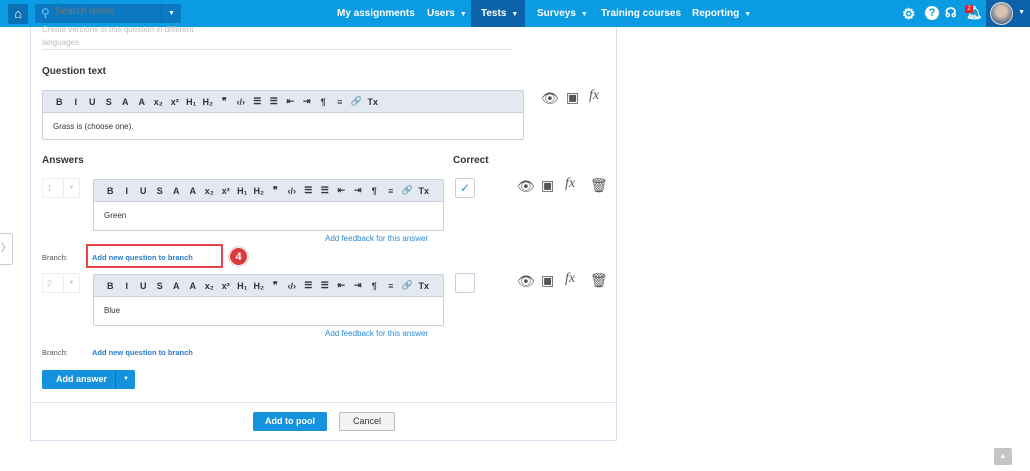  What do you see at coordinates (908, 14) in the screenshot?
I see `gear-icon: ⚙` at bounding box center [908, 14].